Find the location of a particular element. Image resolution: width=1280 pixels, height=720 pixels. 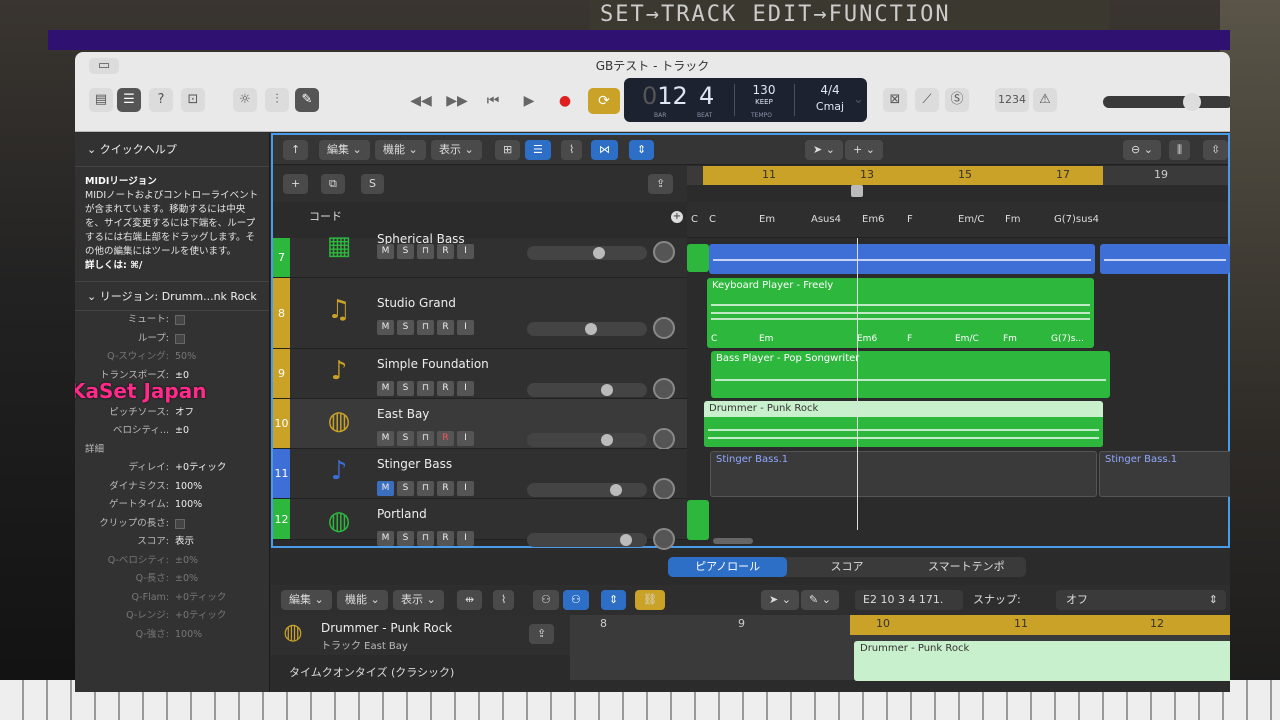

track-name: Simple Foundation is located at coordinates (433, 364).